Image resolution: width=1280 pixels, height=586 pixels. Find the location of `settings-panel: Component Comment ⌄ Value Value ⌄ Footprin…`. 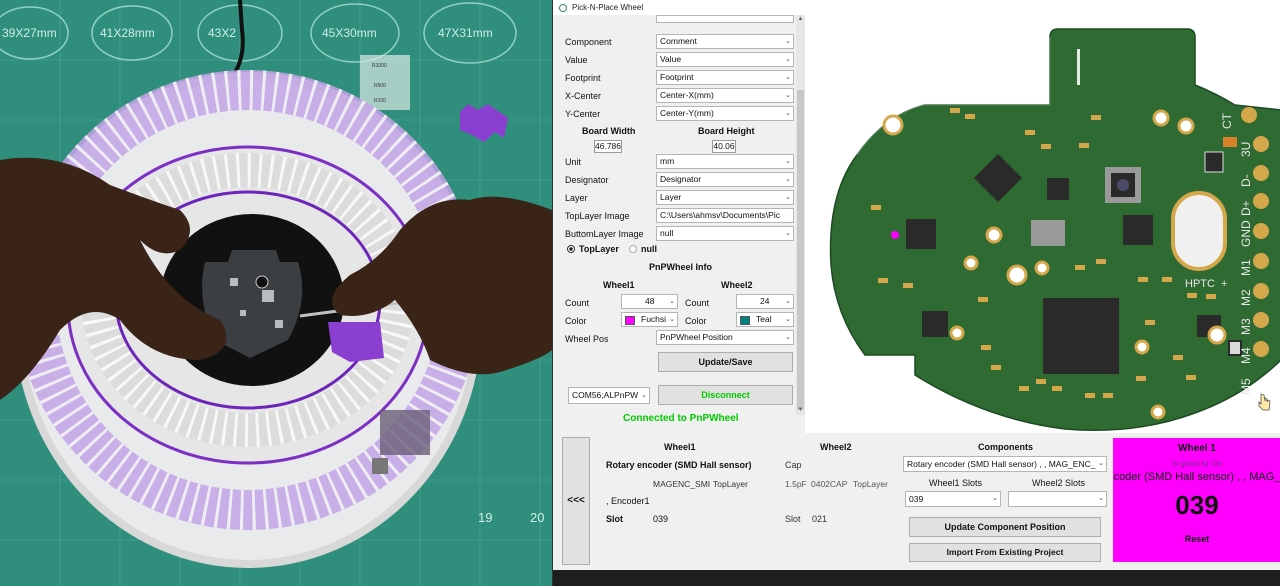

settings-panel: Component Comment ⌄ Value Value ⌄ Footprin… is located at coordinates (679, 224).